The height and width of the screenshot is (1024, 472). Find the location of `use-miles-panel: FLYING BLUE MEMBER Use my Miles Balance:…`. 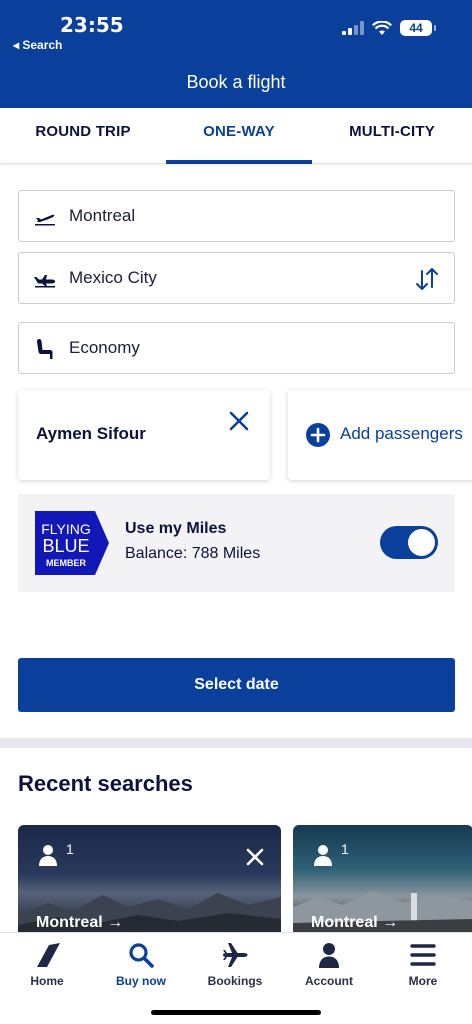

use-miles-panel: FLYING BLUE MEMBER Use my Miles Balance:… is located at coordinates (236, 543).